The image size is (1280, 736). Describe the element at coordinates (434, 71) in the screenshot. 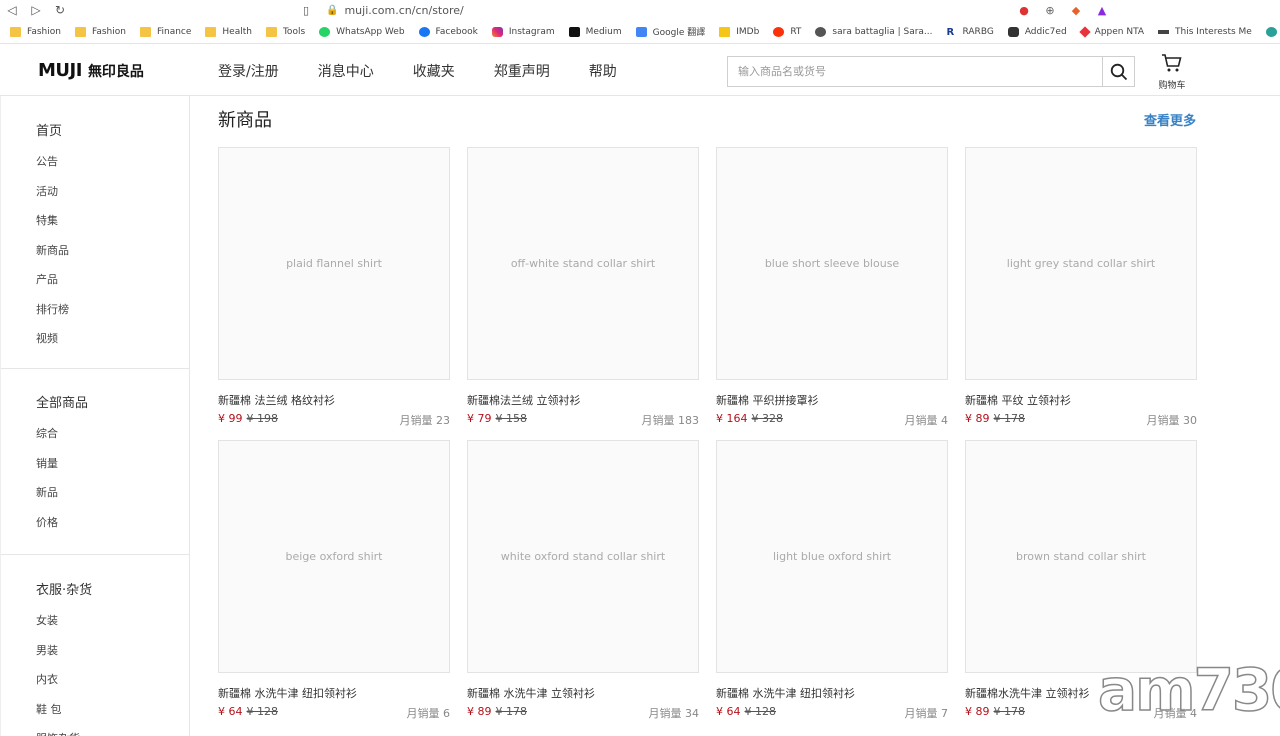

I see `nav-favorites: 收藏夹` at that location.